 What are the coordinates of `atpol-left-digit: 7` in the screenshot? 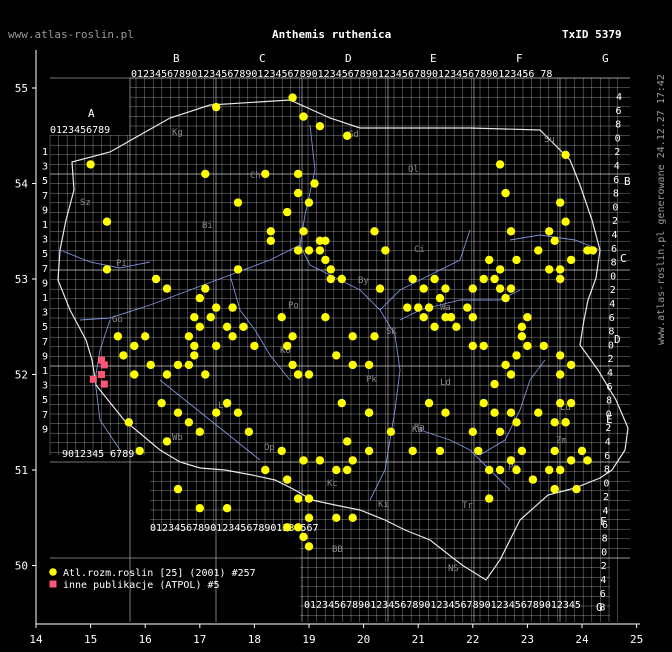 It's located at (45, 269).